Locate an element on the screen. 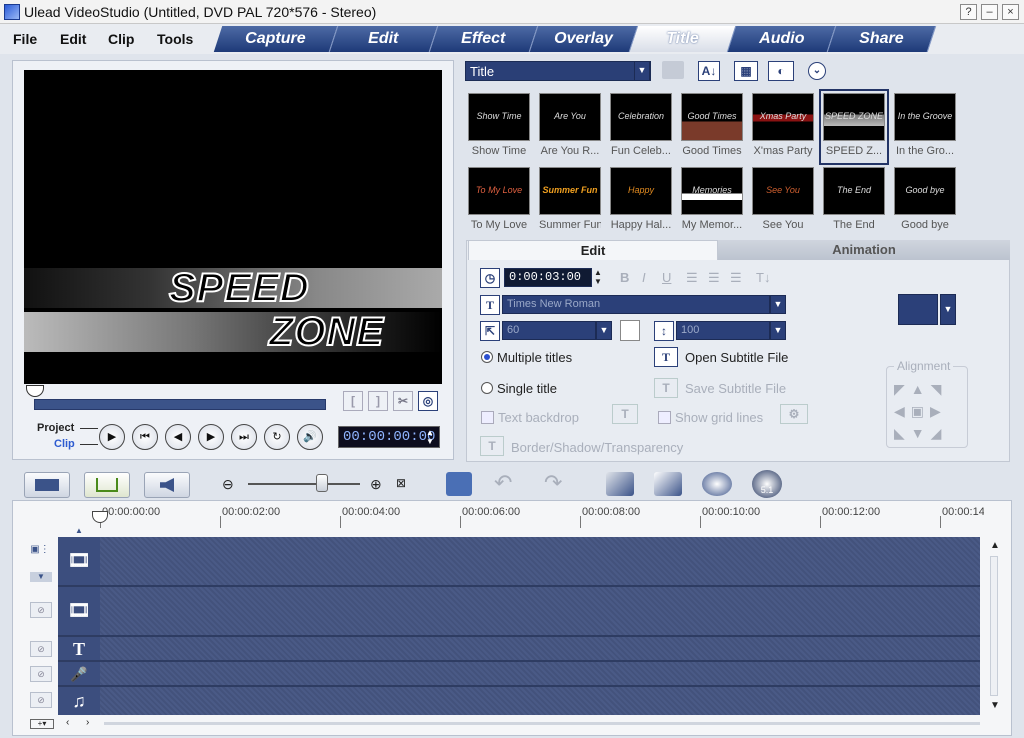  thumbnail-see-you: See You See You is located at coordinates (783, 201).